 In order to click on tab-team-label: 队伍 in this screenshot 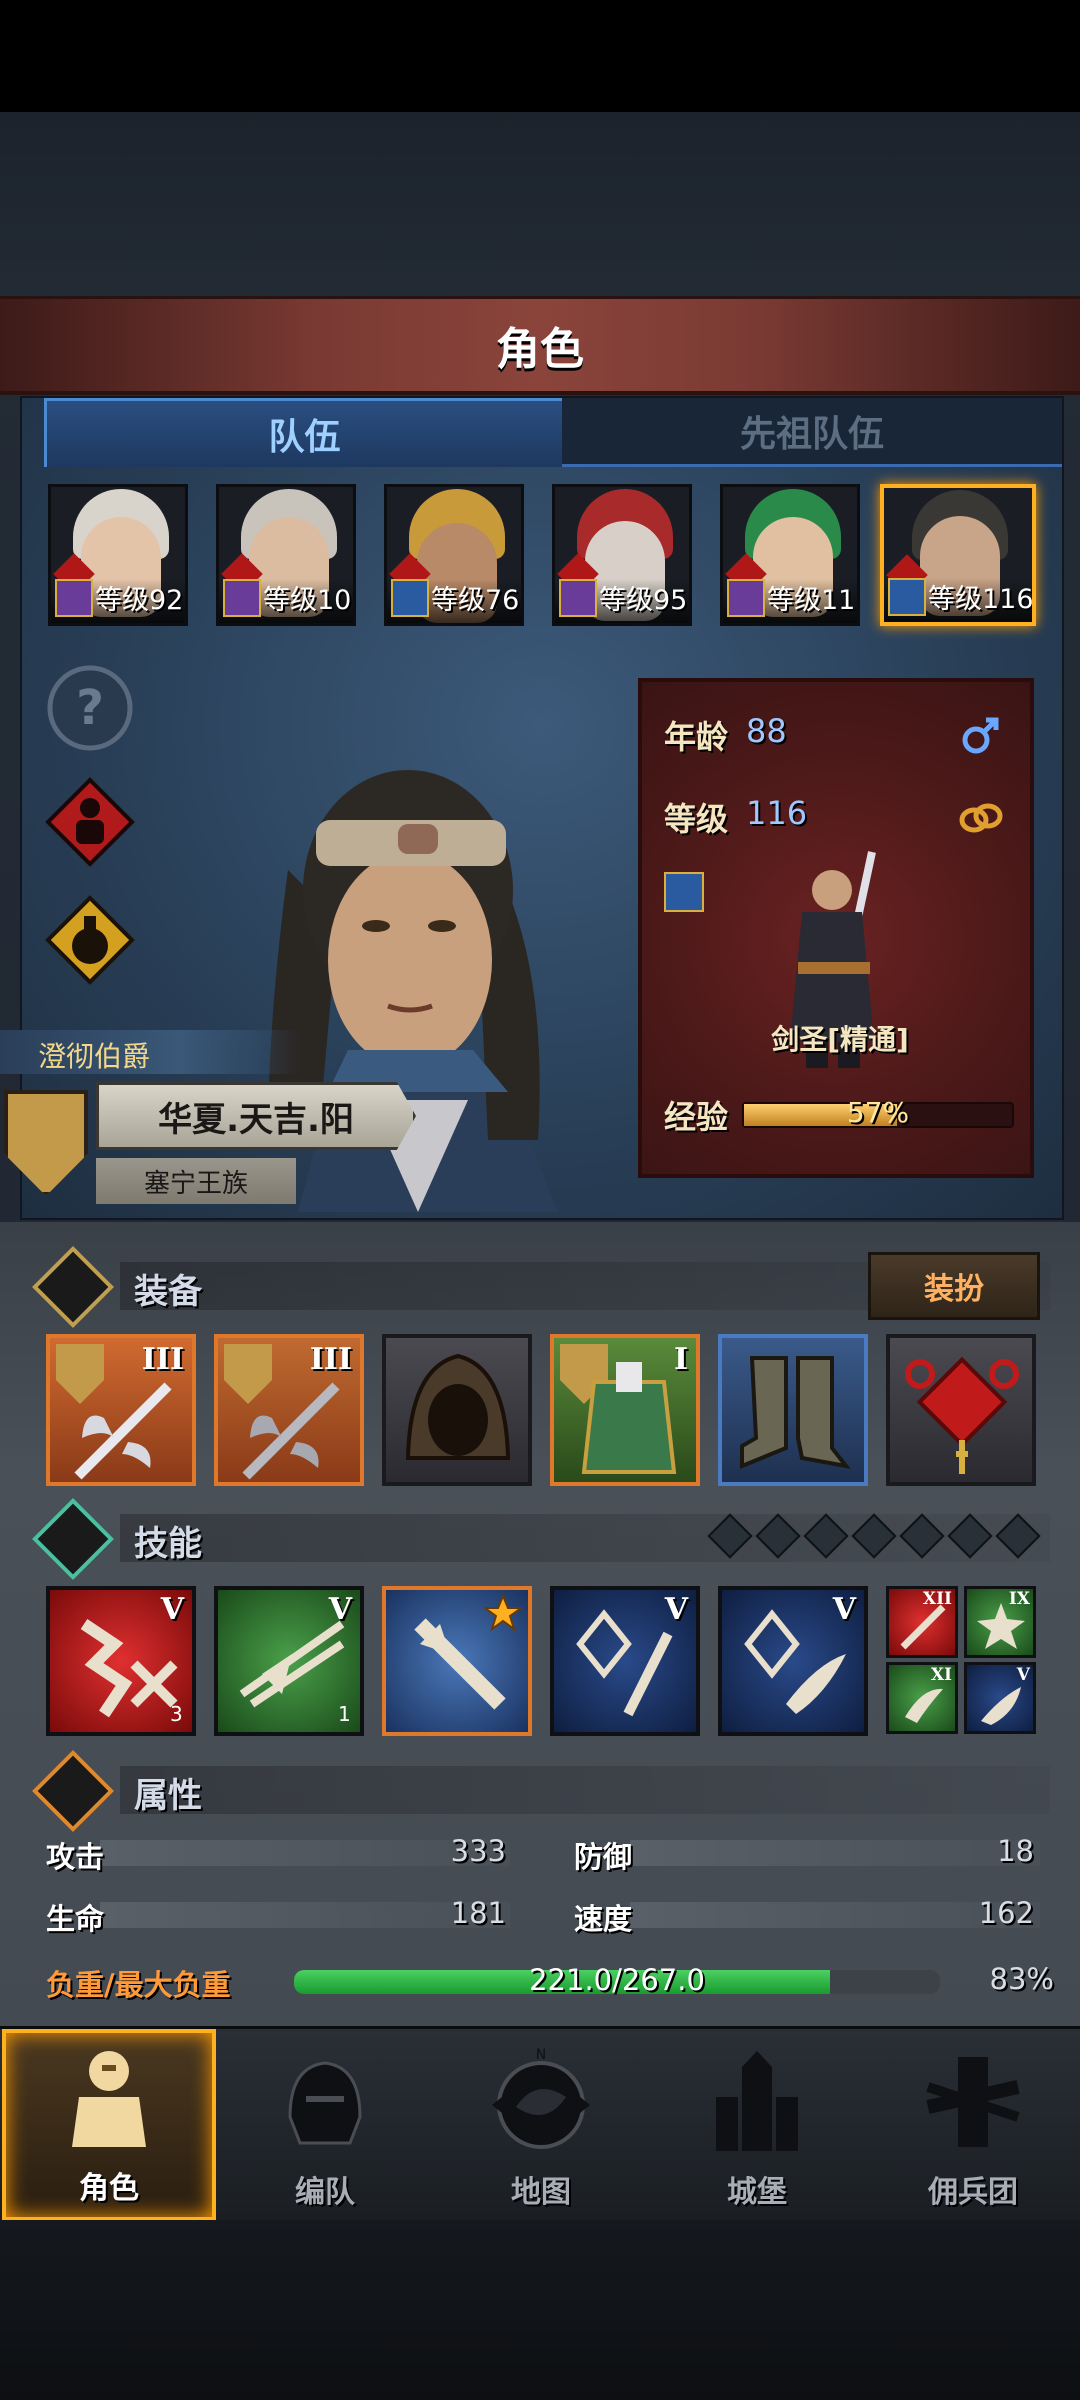, I will do `click(304, 437)`.